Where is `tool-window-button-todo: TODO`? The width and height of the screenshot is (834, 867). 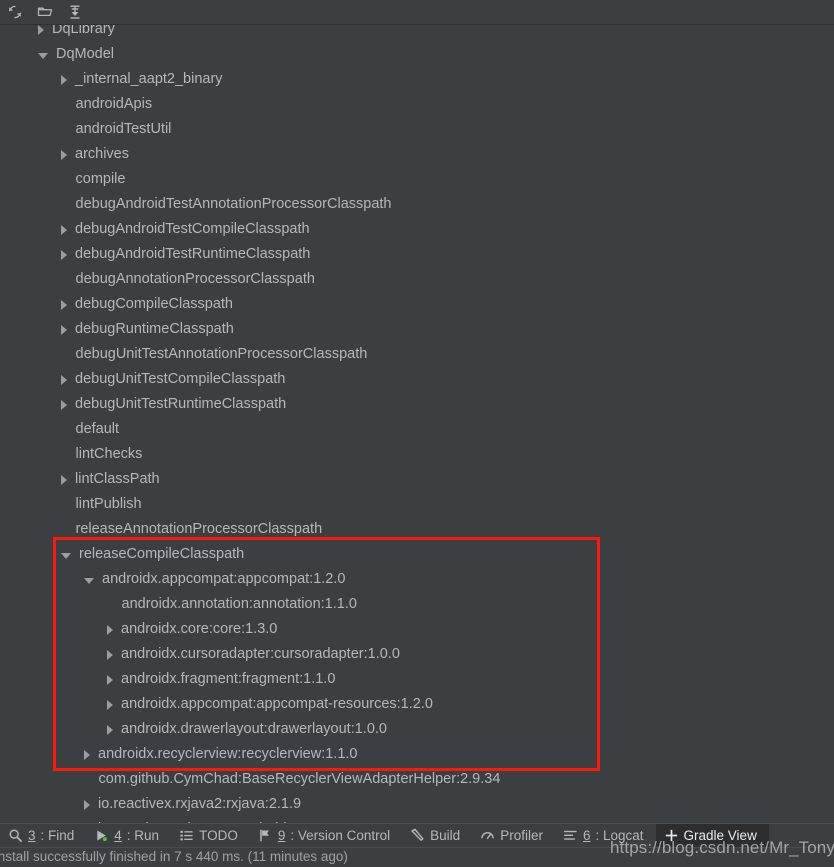 tool-window-button-todo: TODO is located at coordinates (210, 836).